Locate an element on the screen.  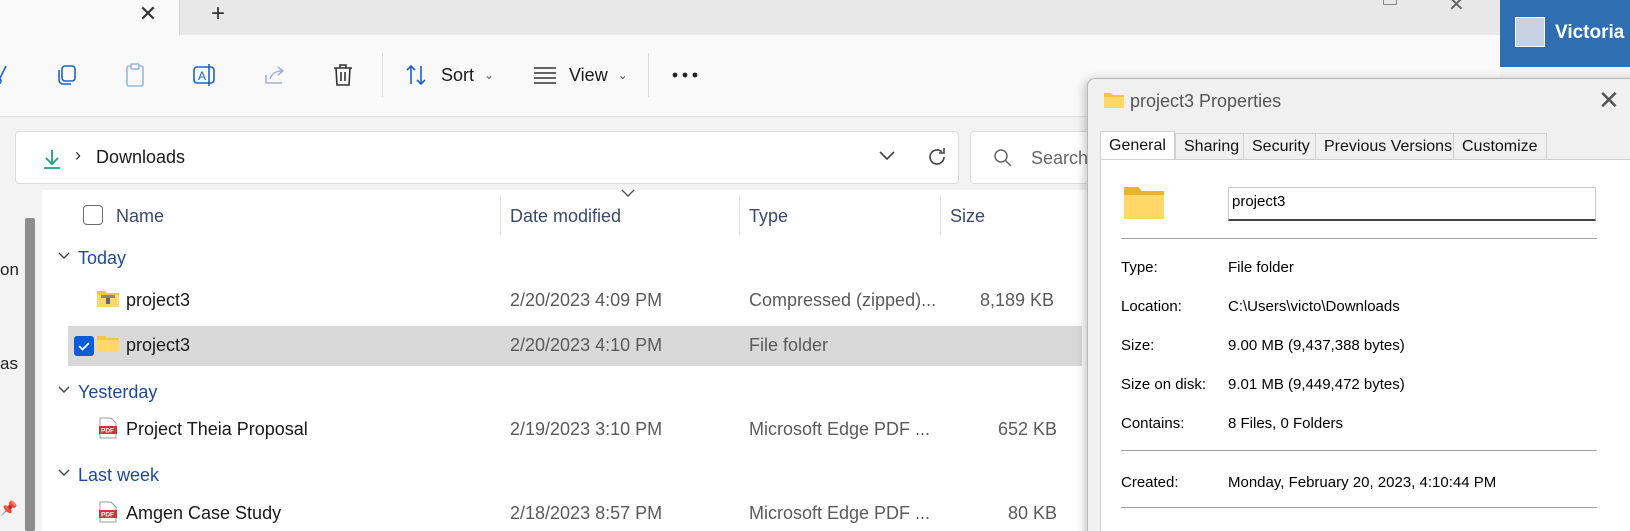
copy-icon is located at coordinates (67, 75).